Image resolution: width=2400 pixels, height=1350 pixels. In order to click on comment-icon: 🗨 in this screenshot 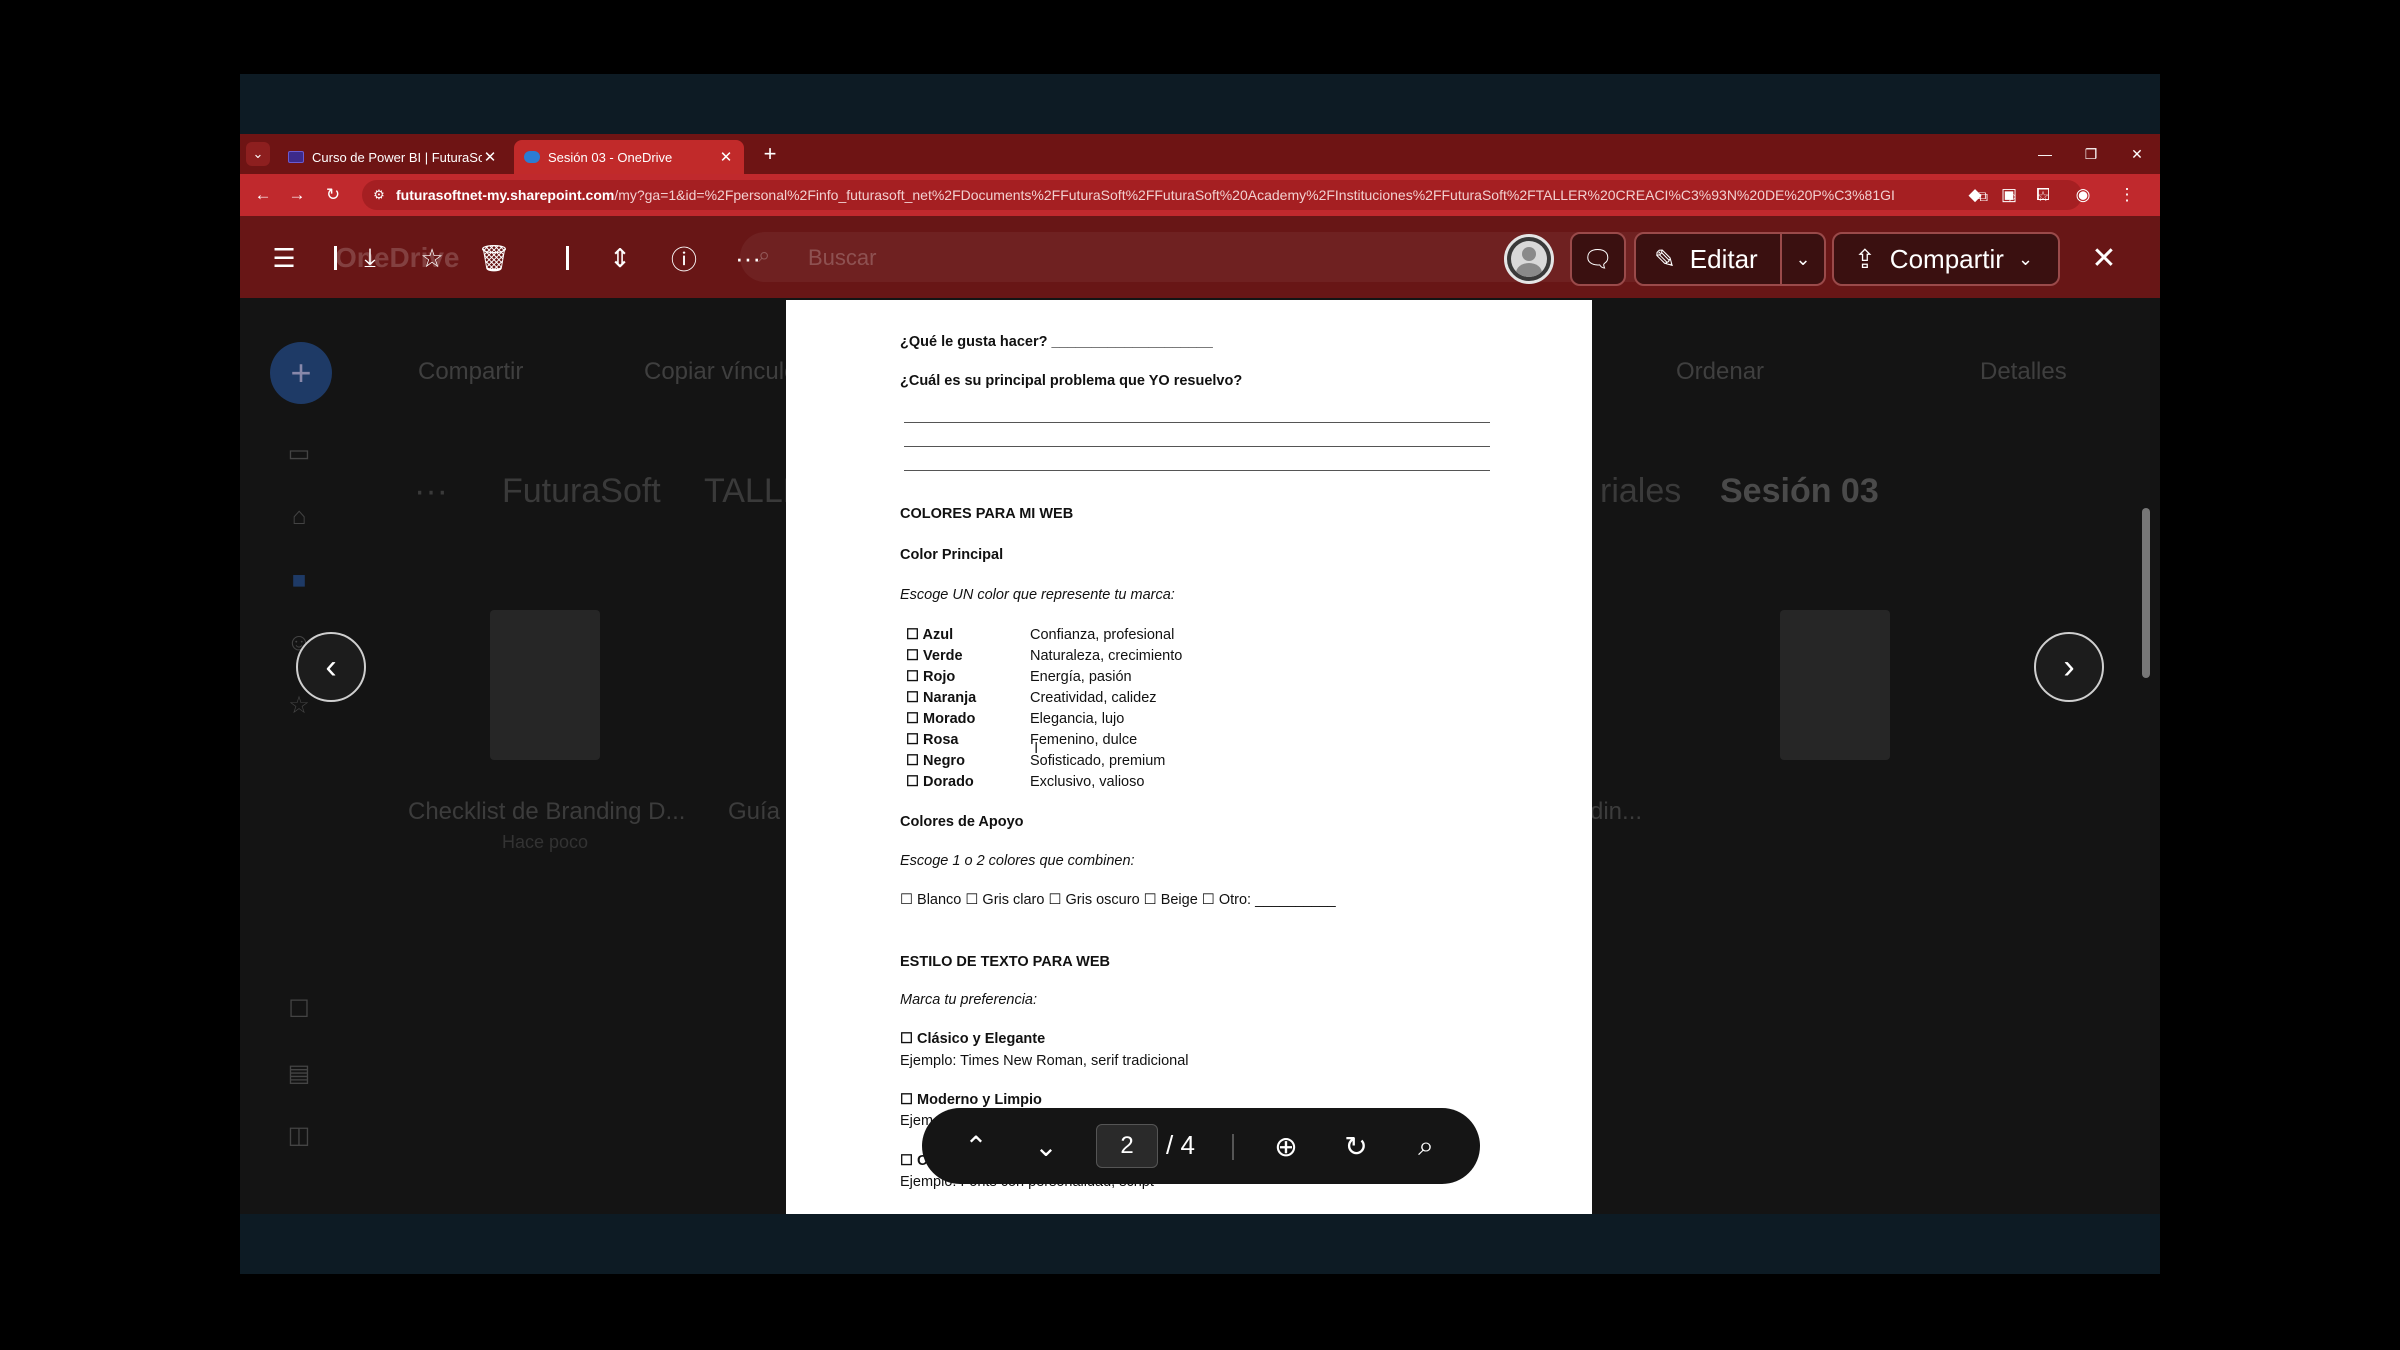, I will do `click(1598, 259)`.